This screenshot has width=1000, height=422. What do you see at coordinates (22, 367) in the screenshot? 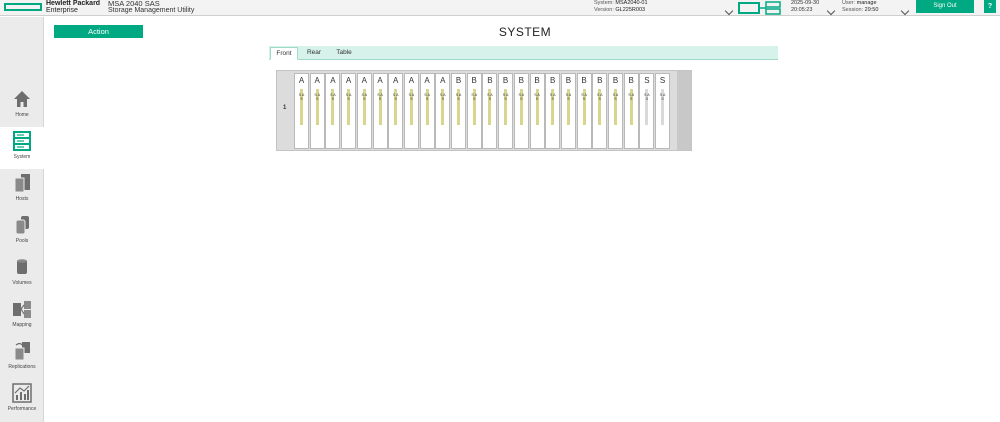
I see `sidebar-item-label: Replications` at bounding box center [22, 367].